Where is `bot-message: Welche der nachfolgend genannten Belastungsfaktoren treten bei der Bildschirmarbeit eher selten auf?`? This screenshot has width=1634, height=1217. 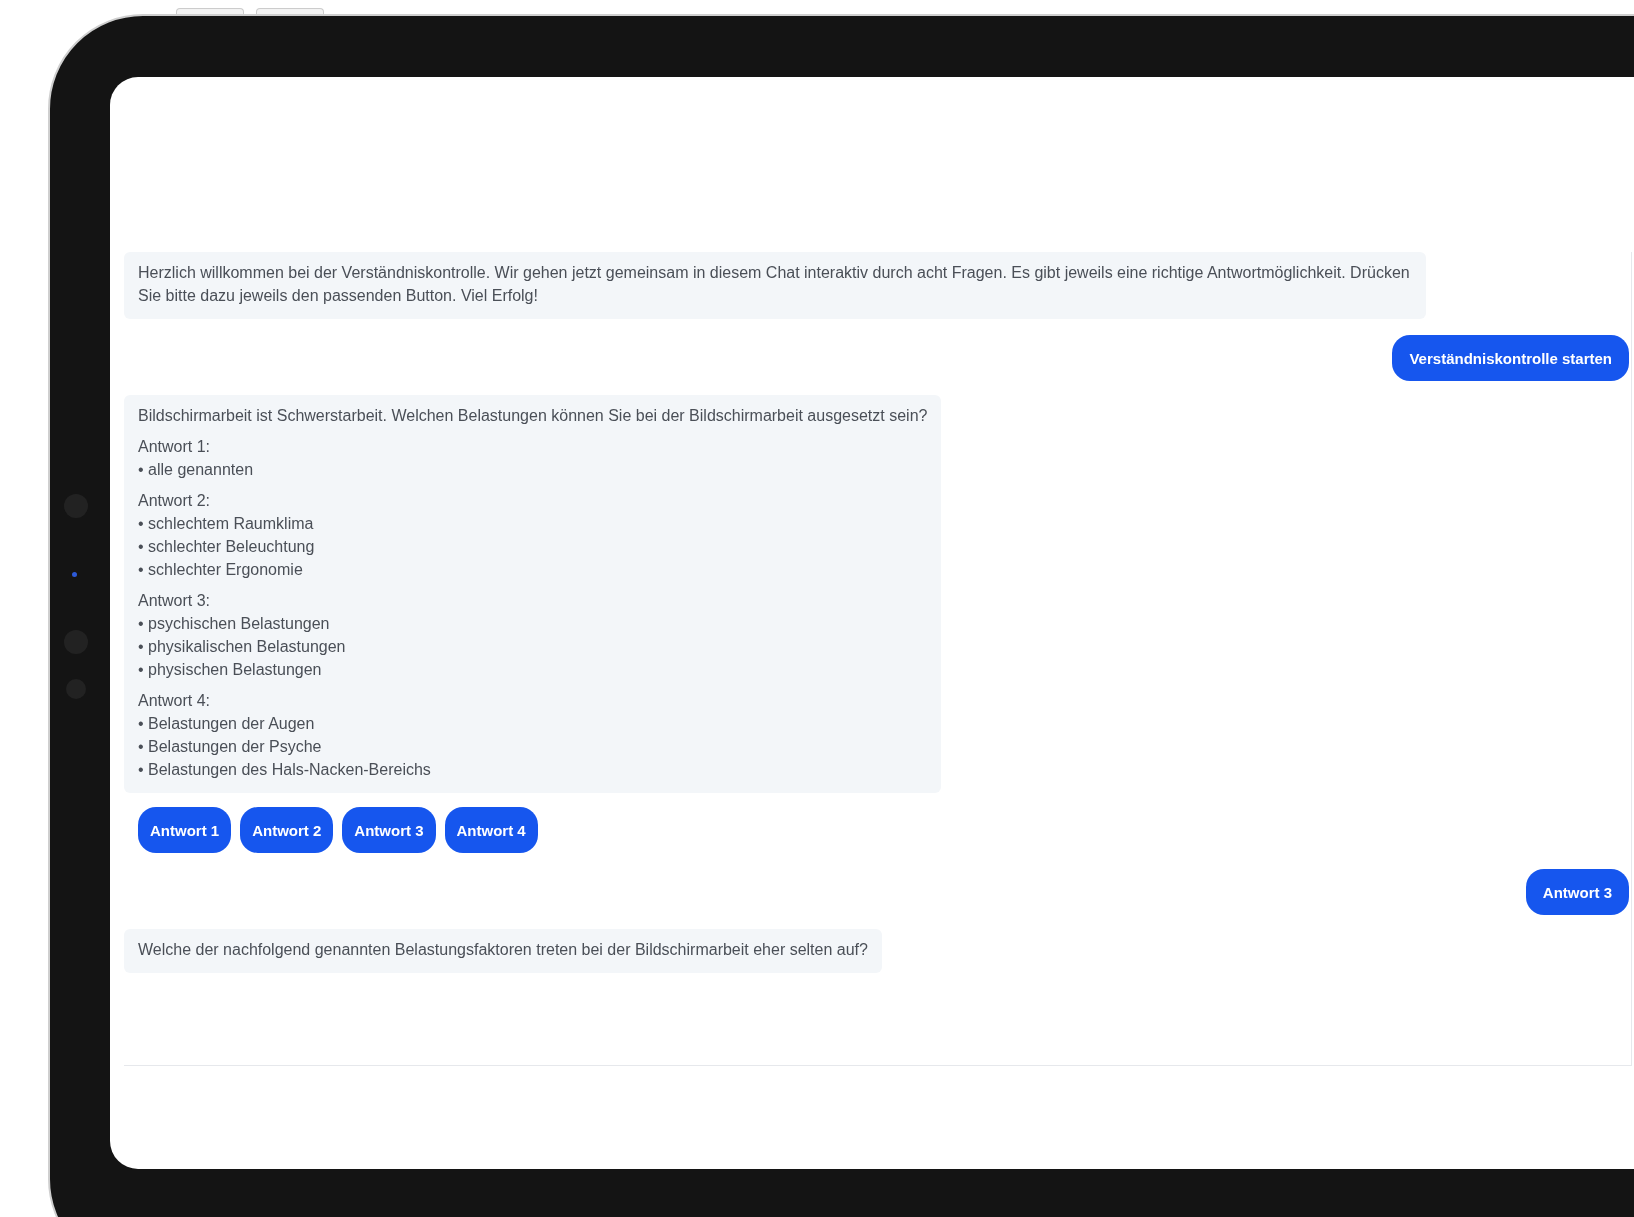
bot-message: Welche der nachfolgend genannten Belastungsfaktoren treten bei der Bildschirmarbeit eher selten auf? is located at coordinates (503, 951).